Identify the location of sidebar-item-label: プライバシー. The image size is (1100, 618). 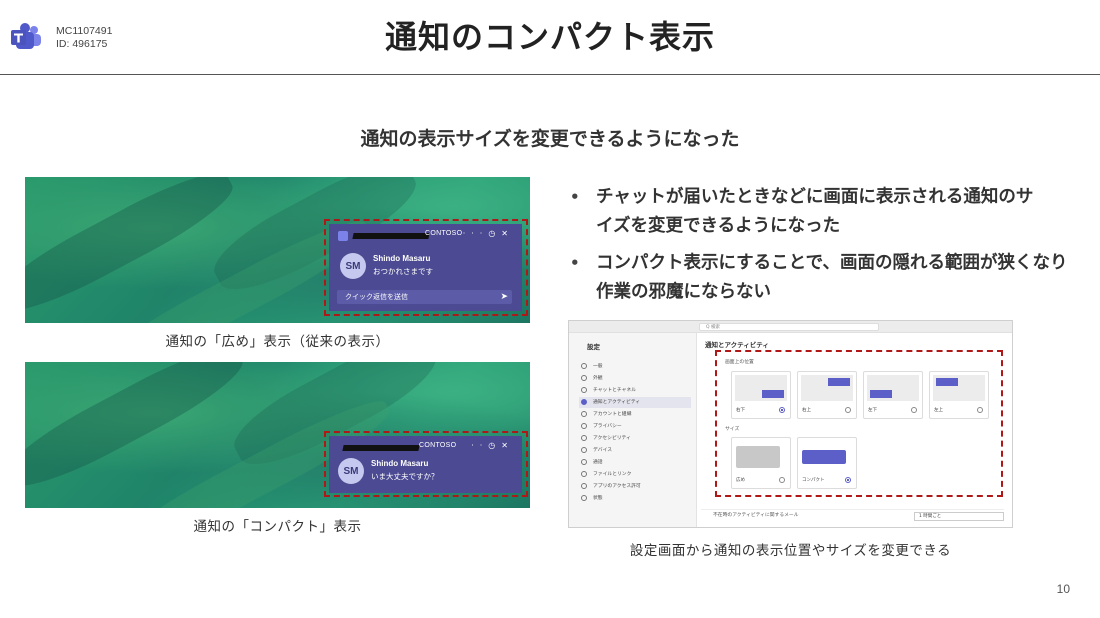
(607, 426).